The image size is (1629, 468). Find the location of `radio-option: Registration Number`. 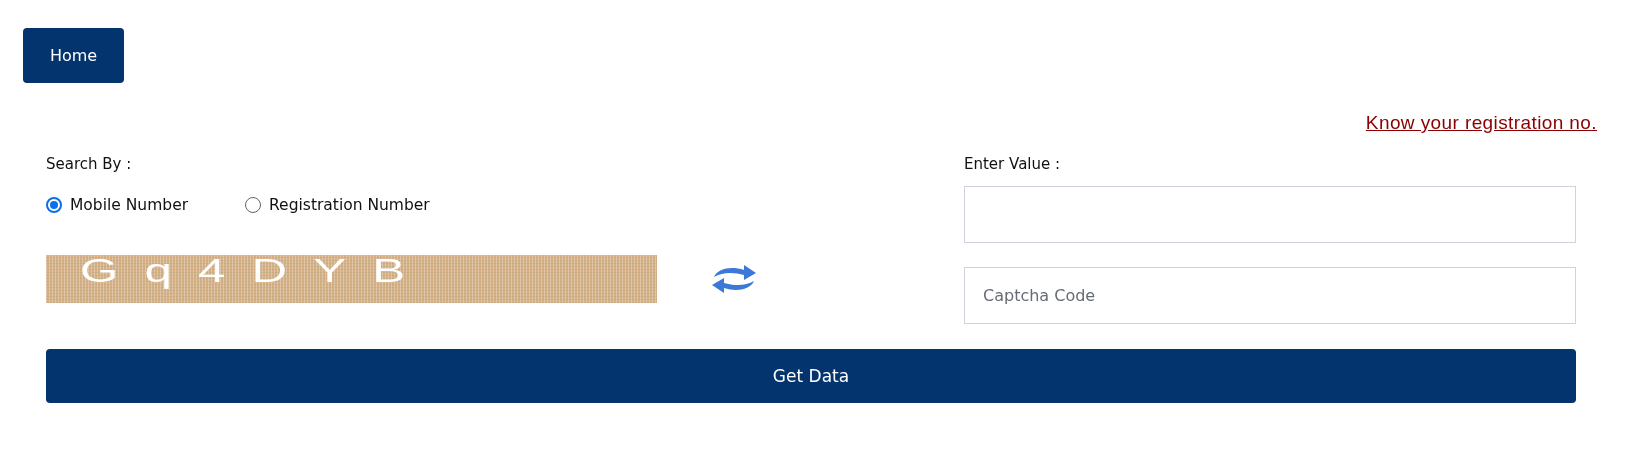

radio-option: Registration Number is located at coordinates (337, 205).